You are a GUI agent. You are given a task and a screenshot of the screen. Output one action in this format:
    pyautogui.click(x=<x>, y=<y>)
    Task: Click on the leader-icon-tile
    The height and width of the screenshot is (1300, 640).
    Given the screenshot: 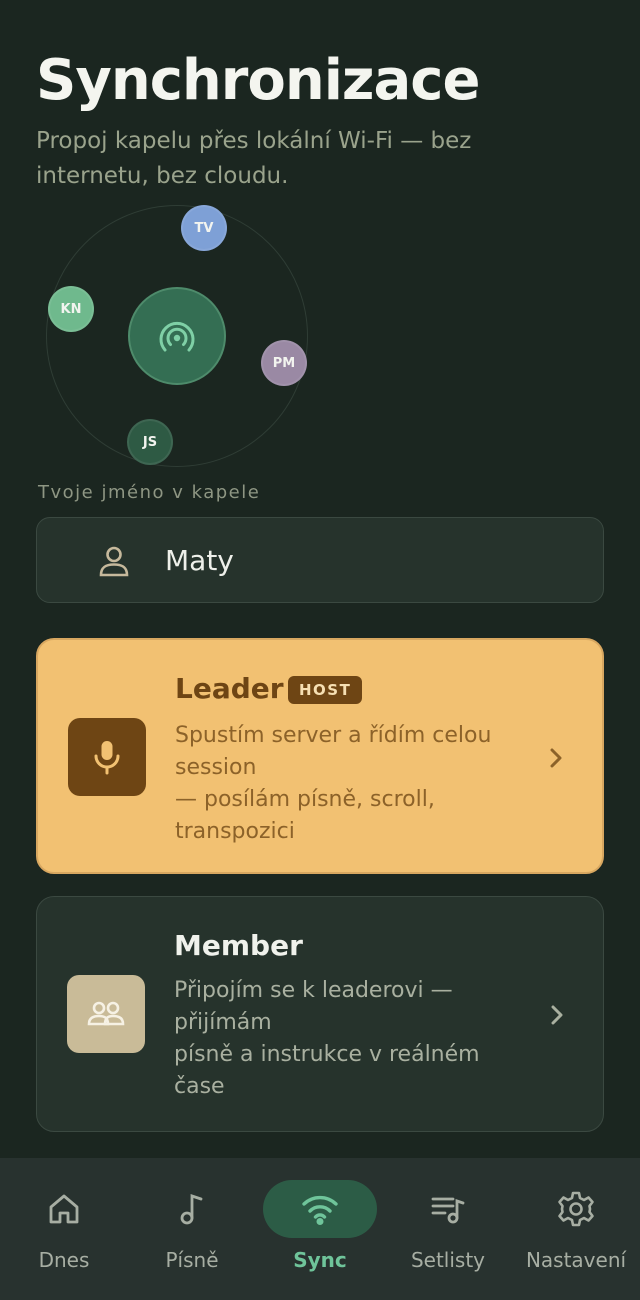 What is the action you would take?
    pyautogui.click(x=107, y=757)
    